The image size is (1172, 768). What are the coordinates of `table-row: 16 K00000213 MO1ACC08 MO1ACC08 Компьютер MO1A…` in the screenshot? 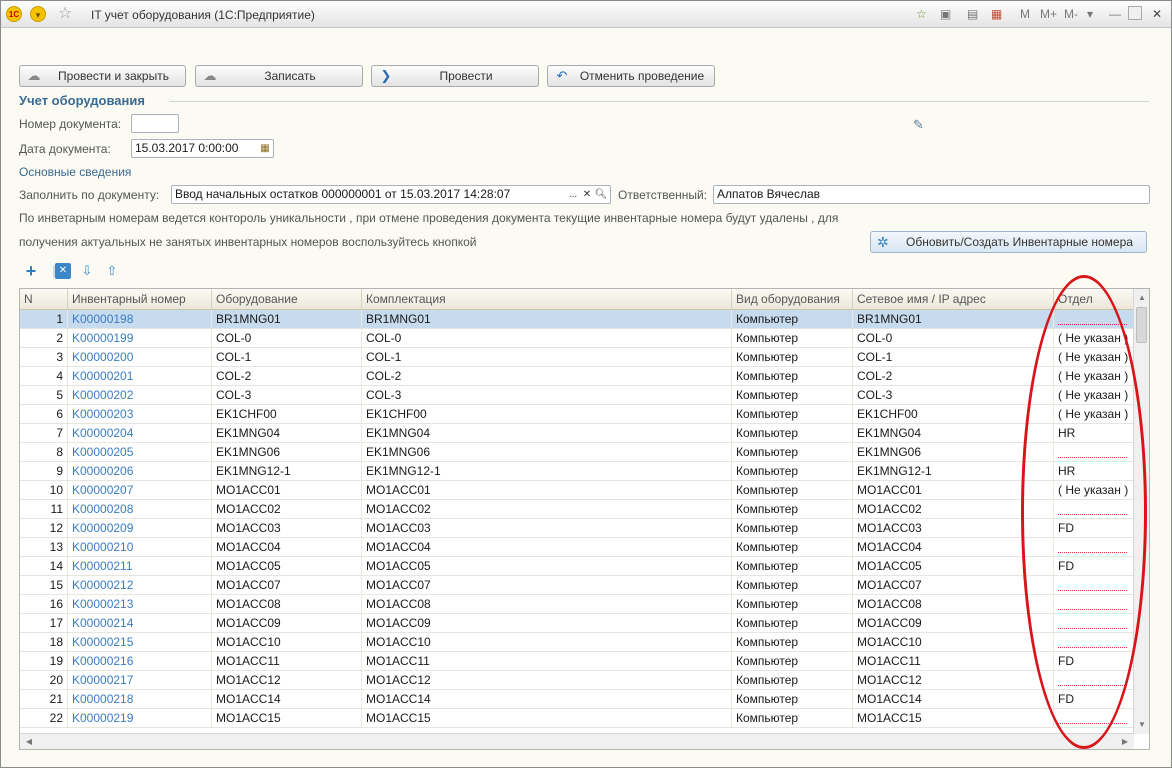 It's located at (577, 604).